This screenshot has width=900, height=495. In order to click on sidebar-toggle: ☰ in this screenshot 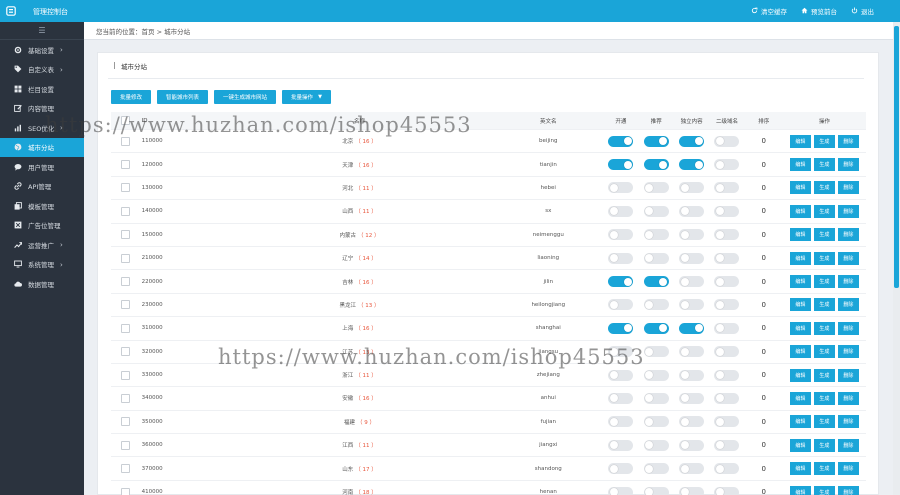, I will do `click(42, 31)`.